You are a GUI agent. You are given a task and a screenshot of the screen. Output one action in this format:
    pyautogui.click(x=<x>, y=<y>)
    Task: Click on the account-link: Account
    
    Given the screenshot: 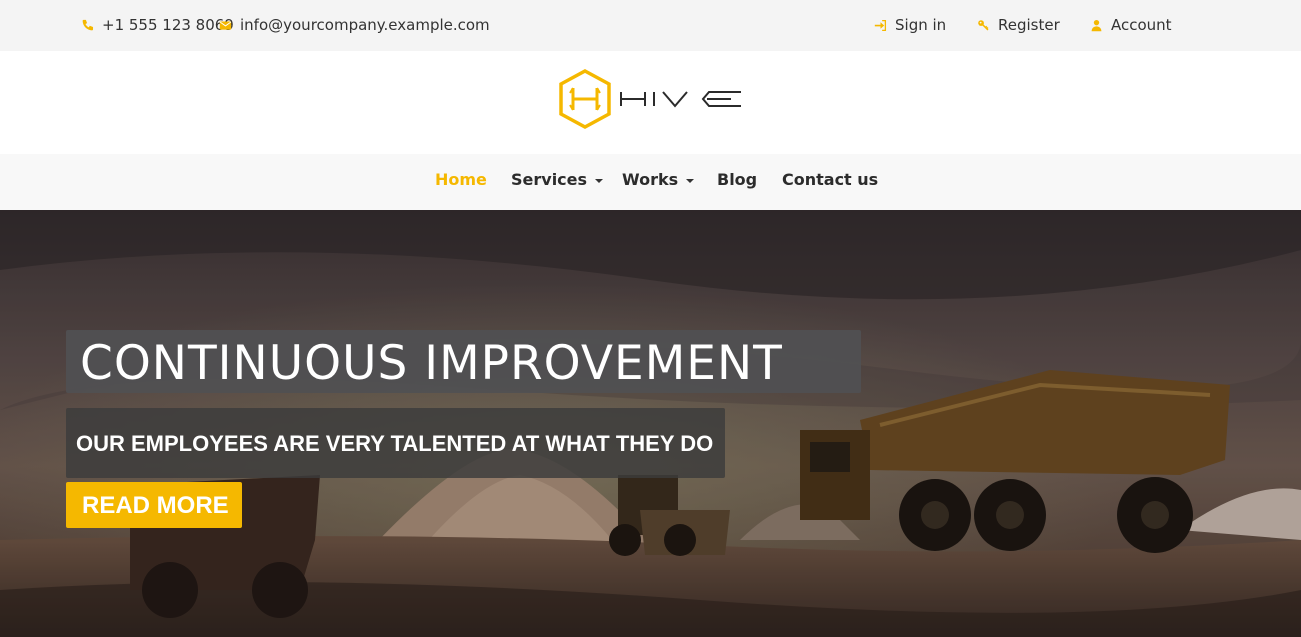 What is the action you would take?
    pyautogui.click(x=1130, y=25)
    